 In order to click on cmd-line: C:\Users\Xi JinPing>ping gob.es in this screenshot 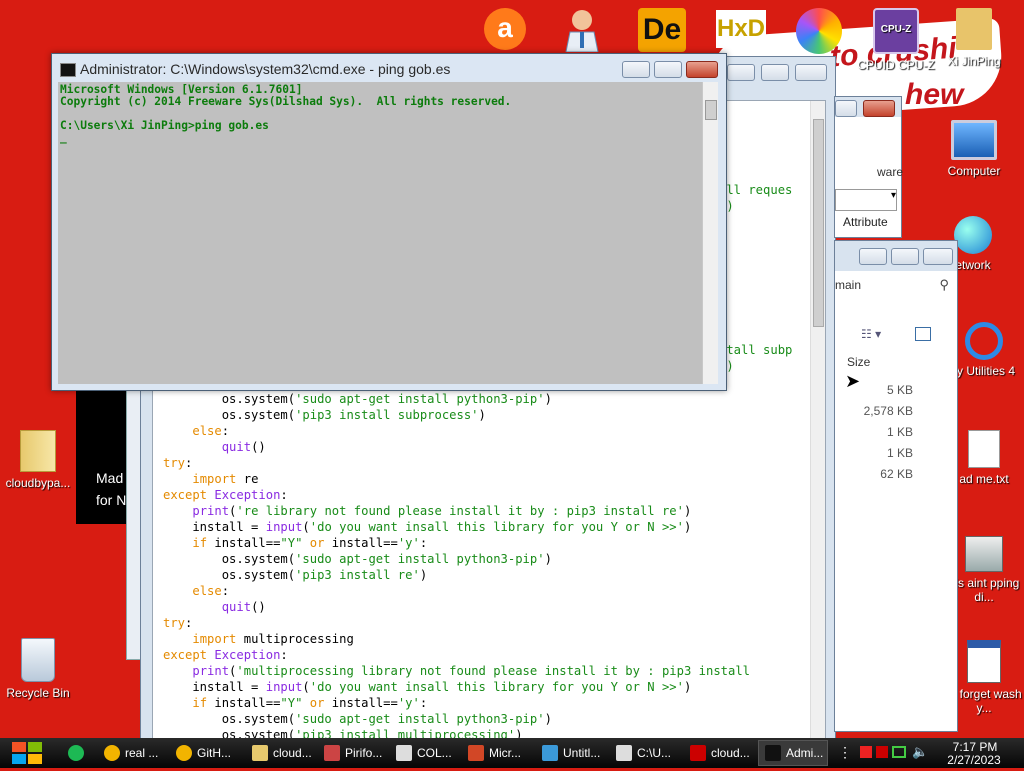, I will do `click(164, 125)`.